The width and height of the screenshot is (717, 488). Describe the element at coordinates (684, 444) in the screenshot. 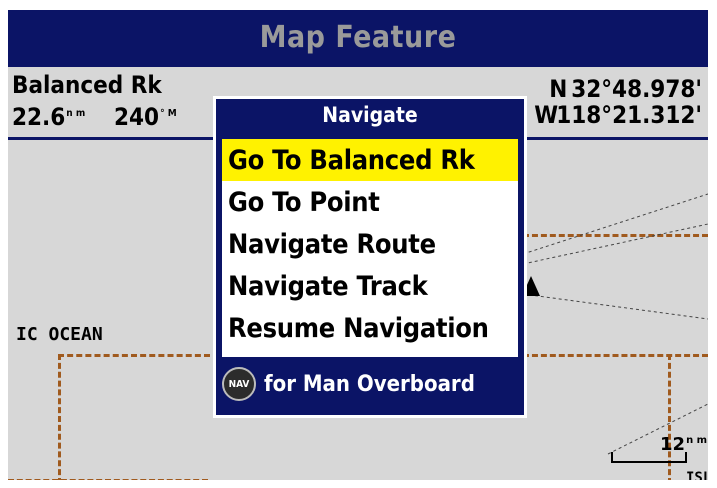

I see `map-scale-label: 12n m` at that location.